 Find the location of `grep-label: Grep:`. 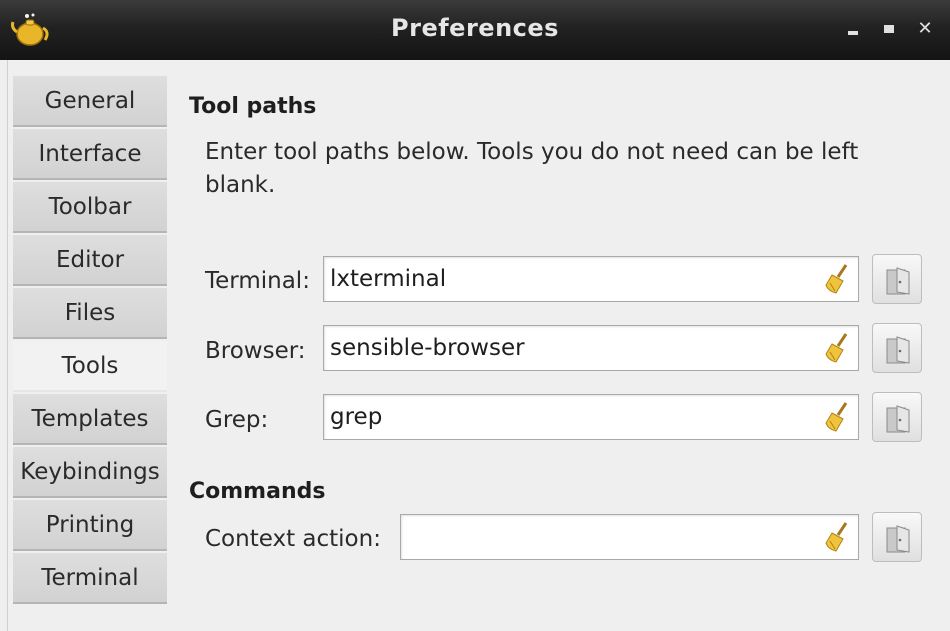

grep-label: Grep: is located at coordinates (237, 420).